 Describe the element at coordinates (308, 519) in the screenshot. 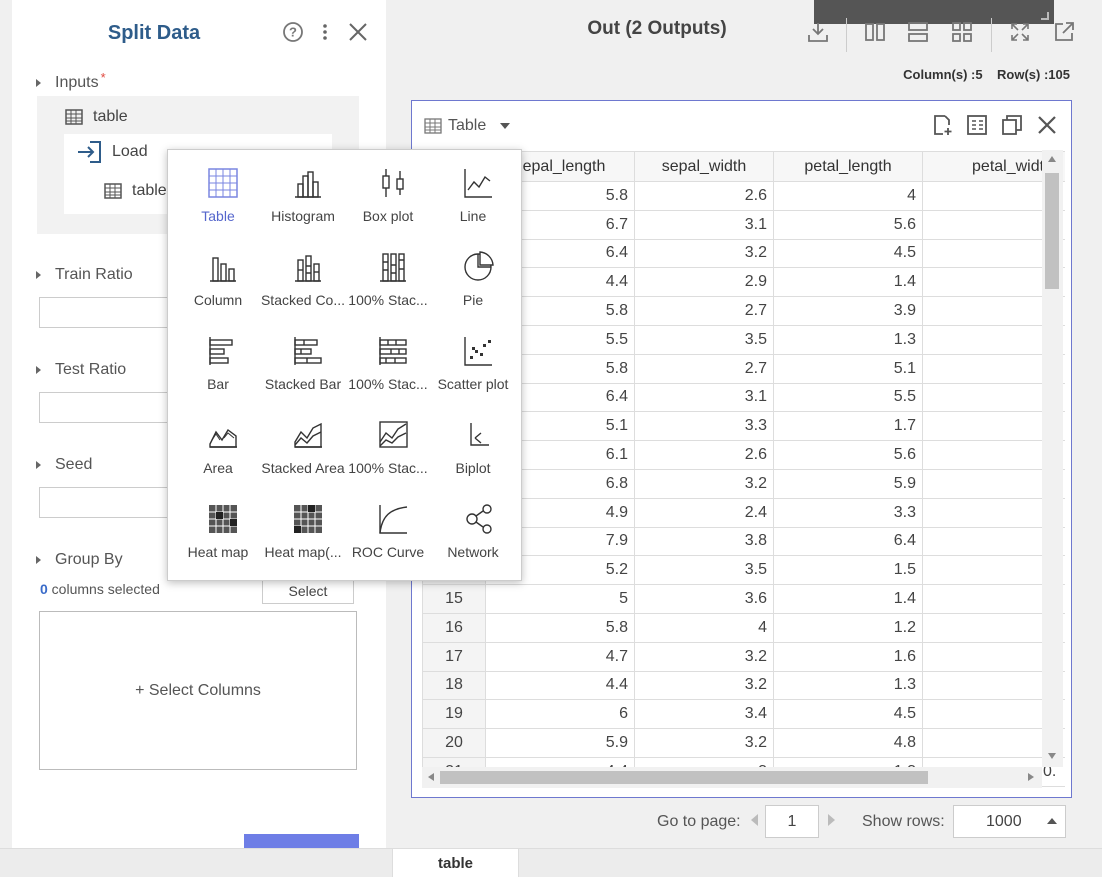

I see `heat-map-2-icon` at that location.